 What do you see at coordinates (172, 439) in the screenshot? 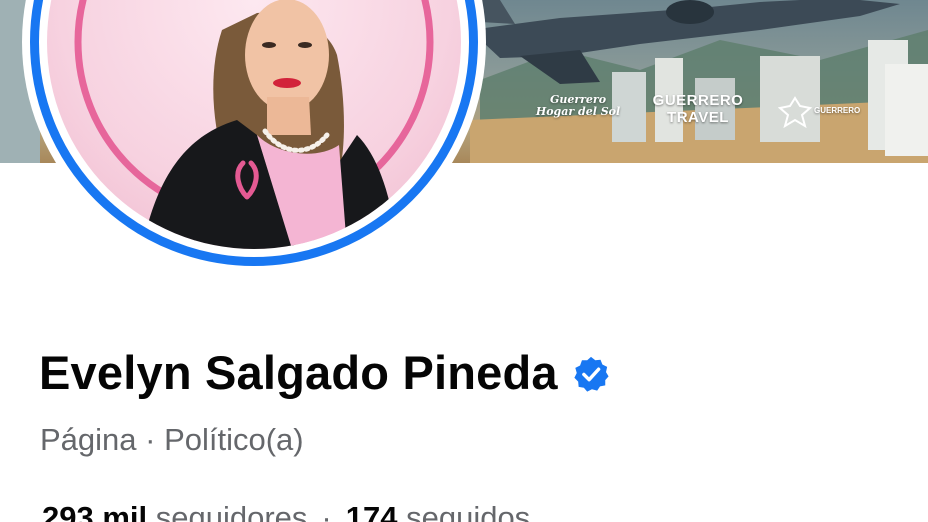
I see `profile-category: Página · Político(a)` at bounding box center [172, 439].